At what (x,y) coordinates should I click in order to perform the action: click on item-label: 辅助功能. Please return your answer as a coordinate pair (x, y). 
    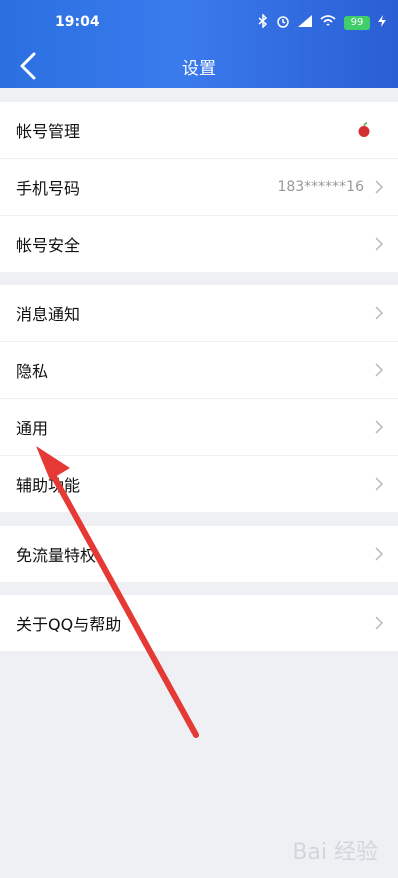
    Looking at the image, I should click on (48, 485).